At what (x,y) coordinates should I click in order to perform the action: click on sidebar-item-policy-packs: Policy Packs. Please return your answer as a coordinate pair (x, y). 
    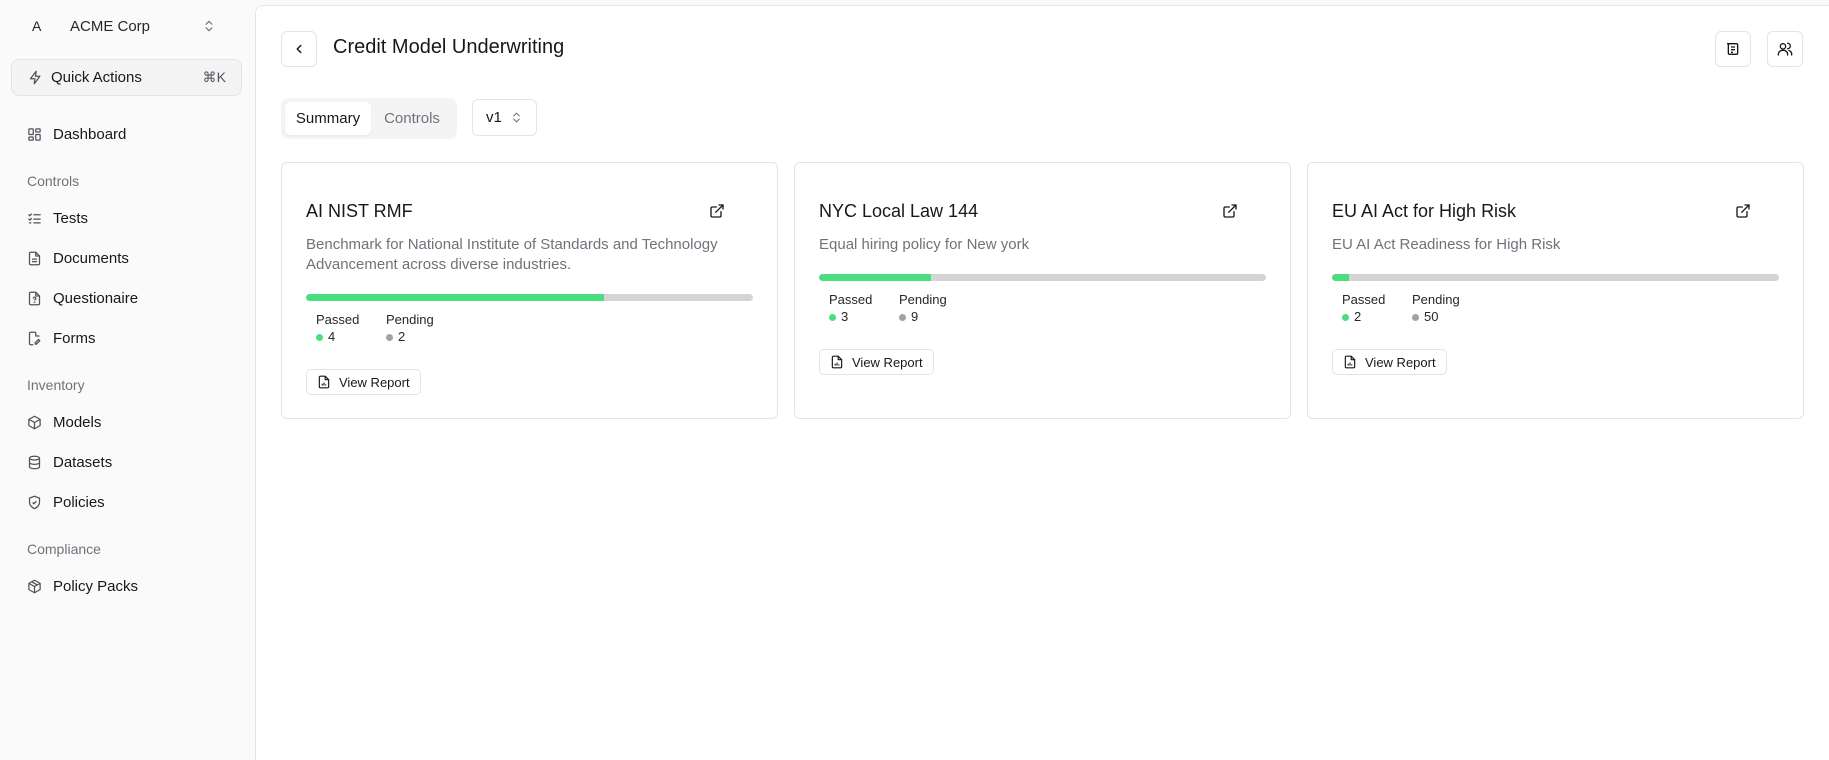
    Looking at the image, I should click on (82, 586).